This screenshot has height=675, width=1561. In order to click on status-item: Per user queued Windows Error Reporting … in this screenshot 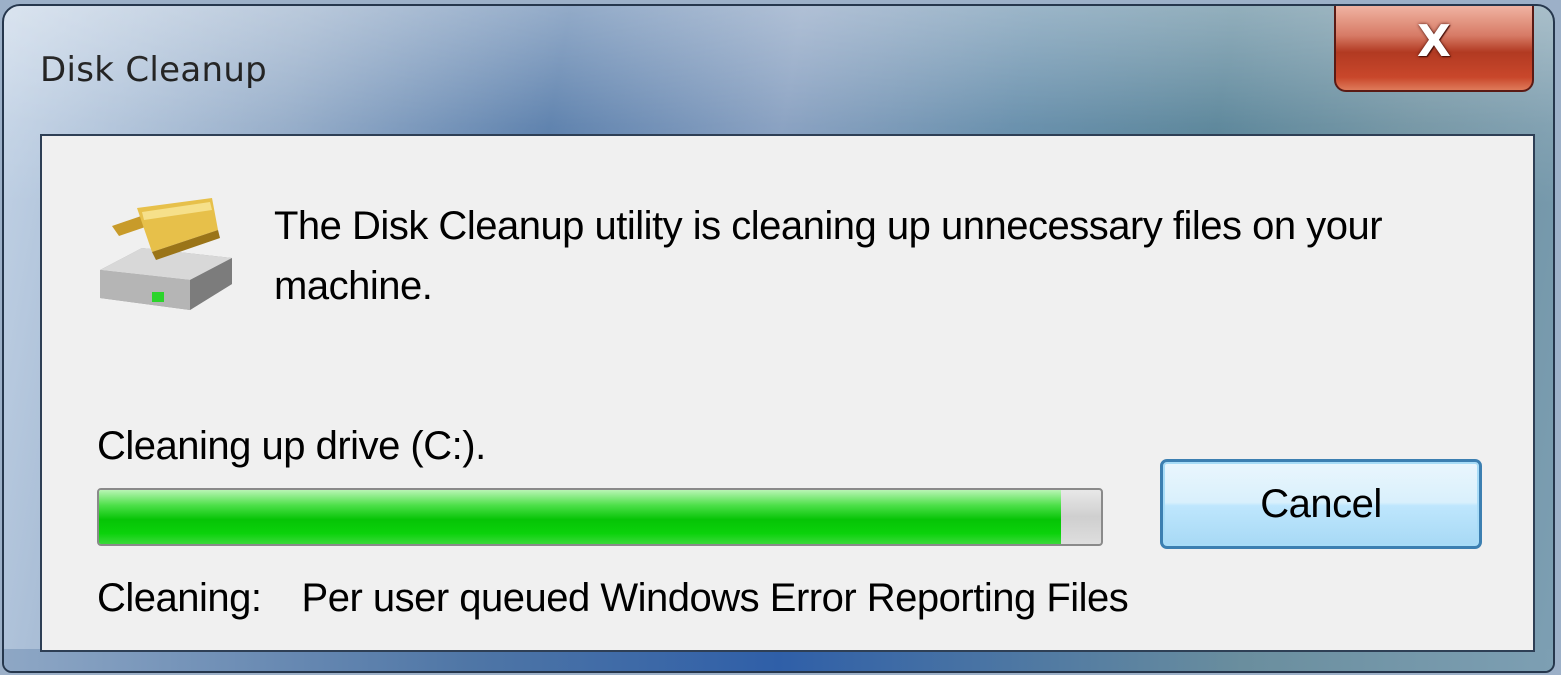, I will do `click(715, 598)`.